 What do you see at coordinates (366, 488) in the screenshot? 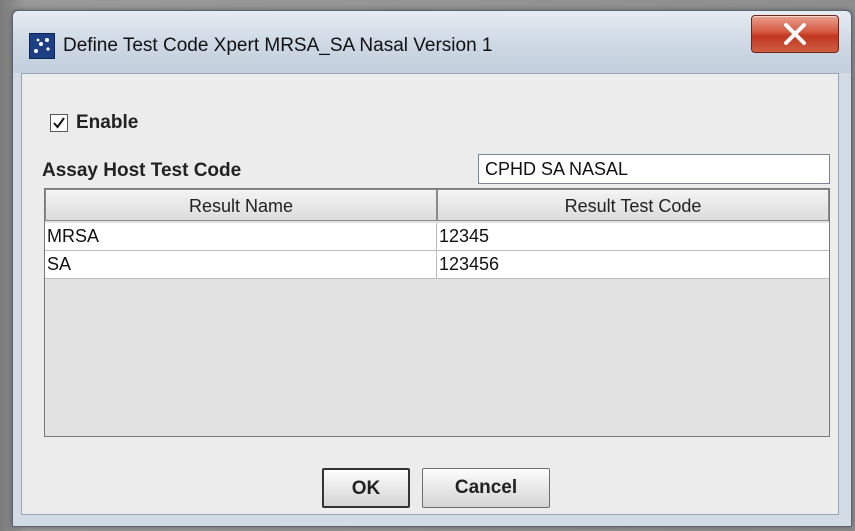
I see `ok-button: OK` at bounding box center [366, 488].